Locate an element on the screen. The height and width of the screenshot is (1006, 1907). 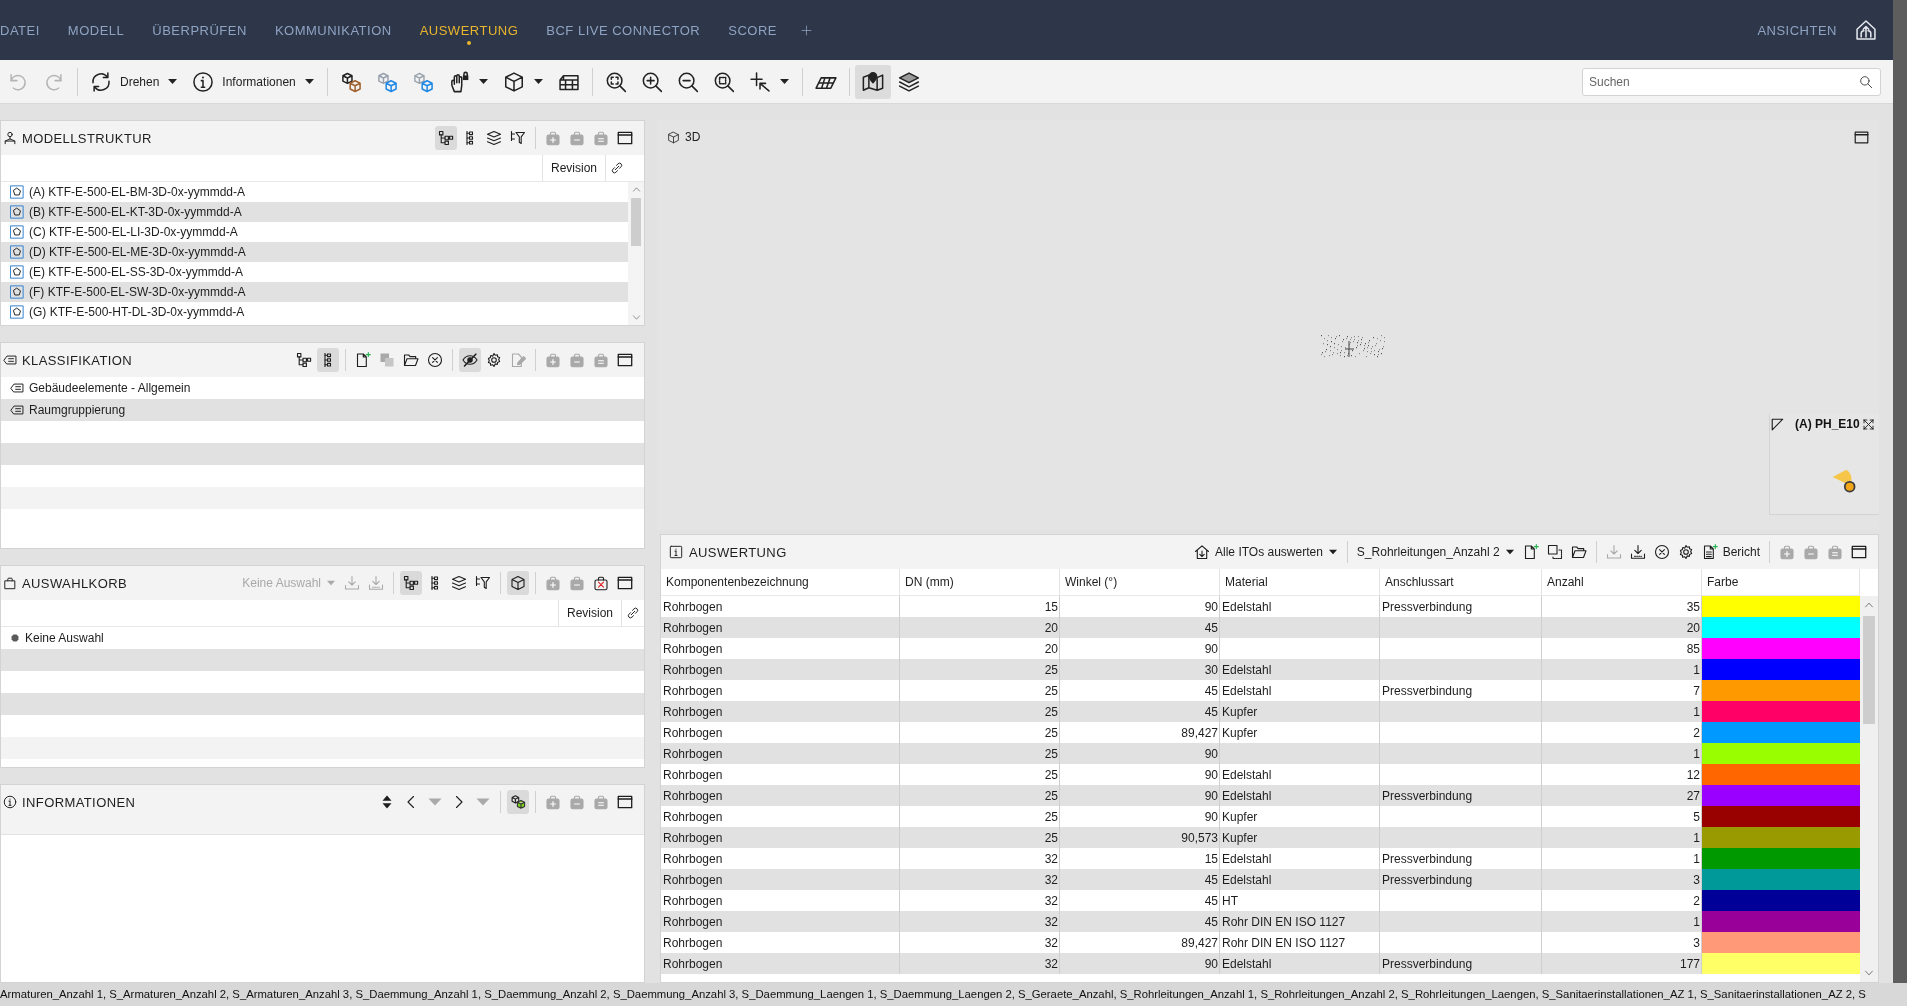
template-dropdown: S_Rohrleitungen_Anzahl 2 is located at coordinates (1435, 552).